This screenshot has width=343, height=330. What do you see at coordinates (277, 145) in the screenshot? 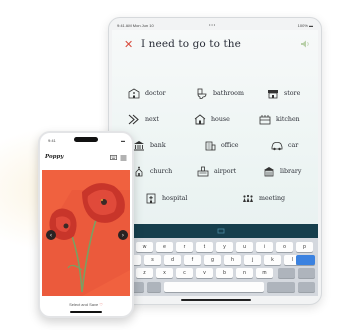
I see `car-icon` at bounding box center [277, 145].